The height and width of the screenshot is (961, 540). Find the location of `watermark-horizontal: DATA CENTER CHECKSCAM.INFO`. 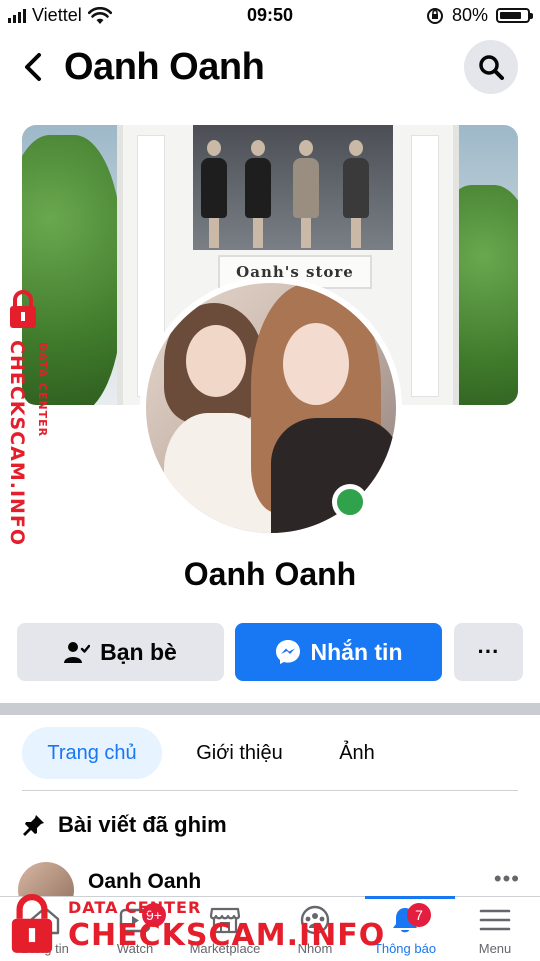

watermark-horizontal: DATA CENTER CHECKSCAM.INFO is located at coordinates (196, 924).